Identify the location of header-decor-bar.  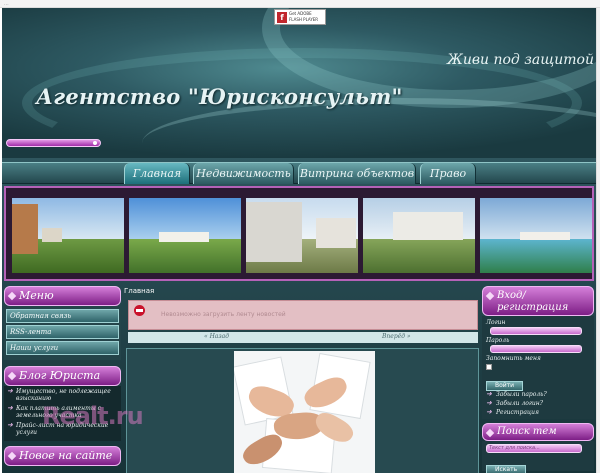
(53, 143).